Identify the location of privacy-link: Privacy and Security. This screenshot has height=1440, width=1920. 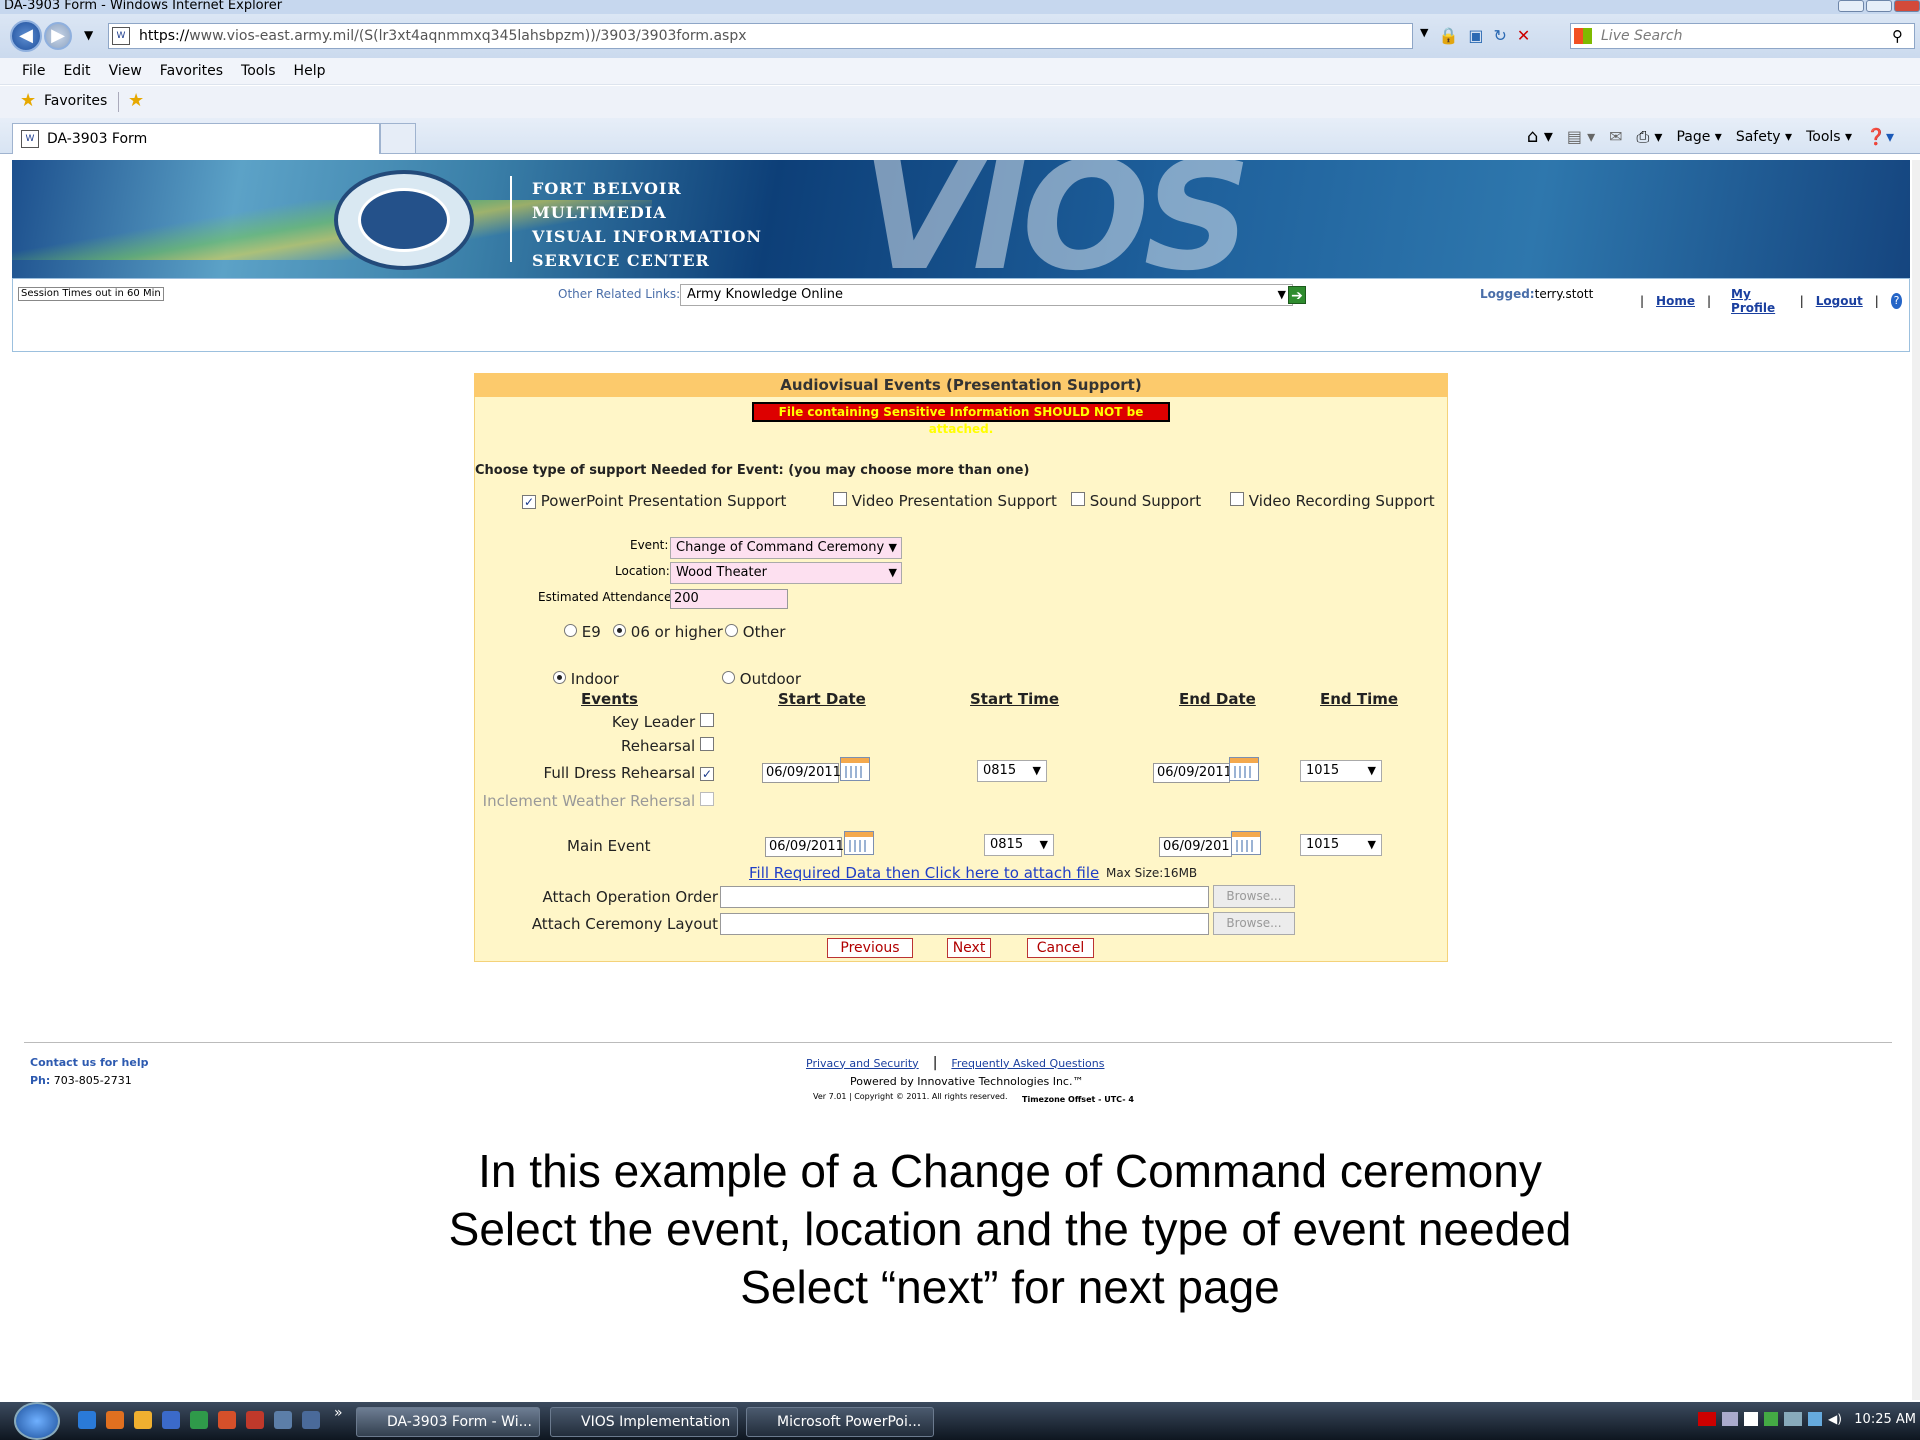
(862, 1063).